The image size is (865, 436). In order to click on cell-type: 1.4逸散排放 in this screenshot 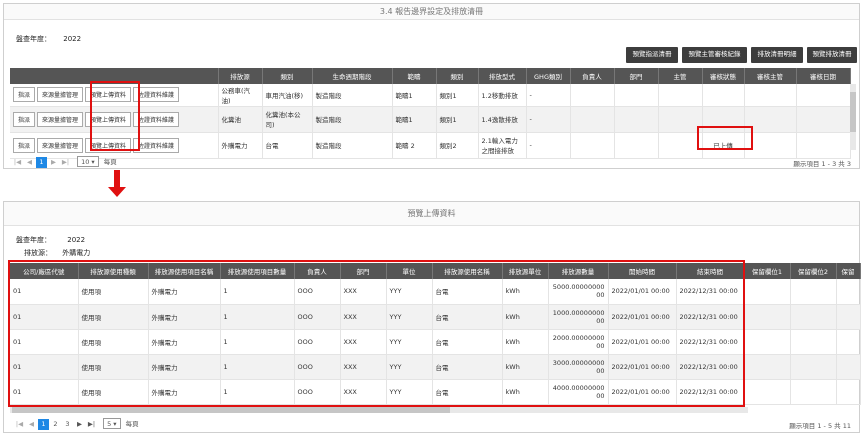, I will do `click(502, 119)`.